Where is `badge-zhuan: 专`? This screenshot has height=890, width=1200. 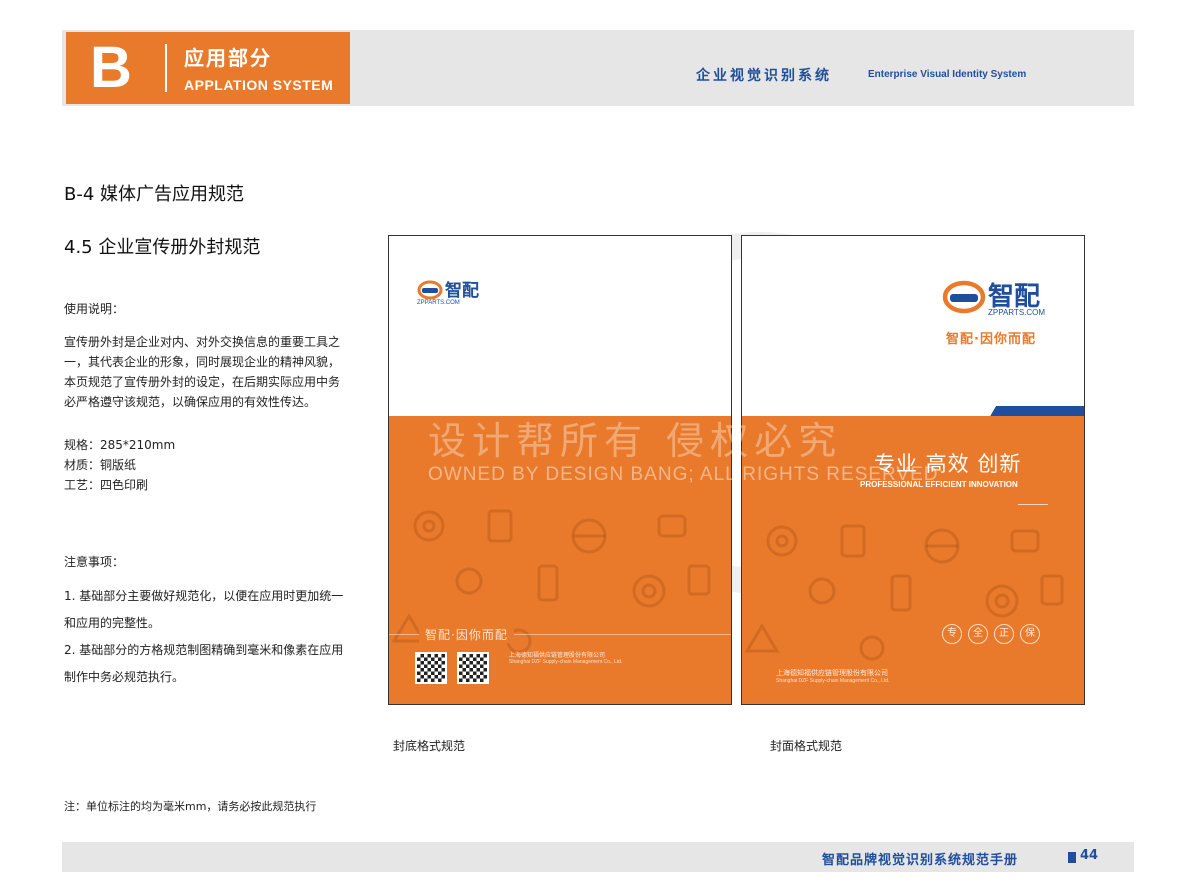
badge-zhuan: 专 is located at coordinates (952, 634).